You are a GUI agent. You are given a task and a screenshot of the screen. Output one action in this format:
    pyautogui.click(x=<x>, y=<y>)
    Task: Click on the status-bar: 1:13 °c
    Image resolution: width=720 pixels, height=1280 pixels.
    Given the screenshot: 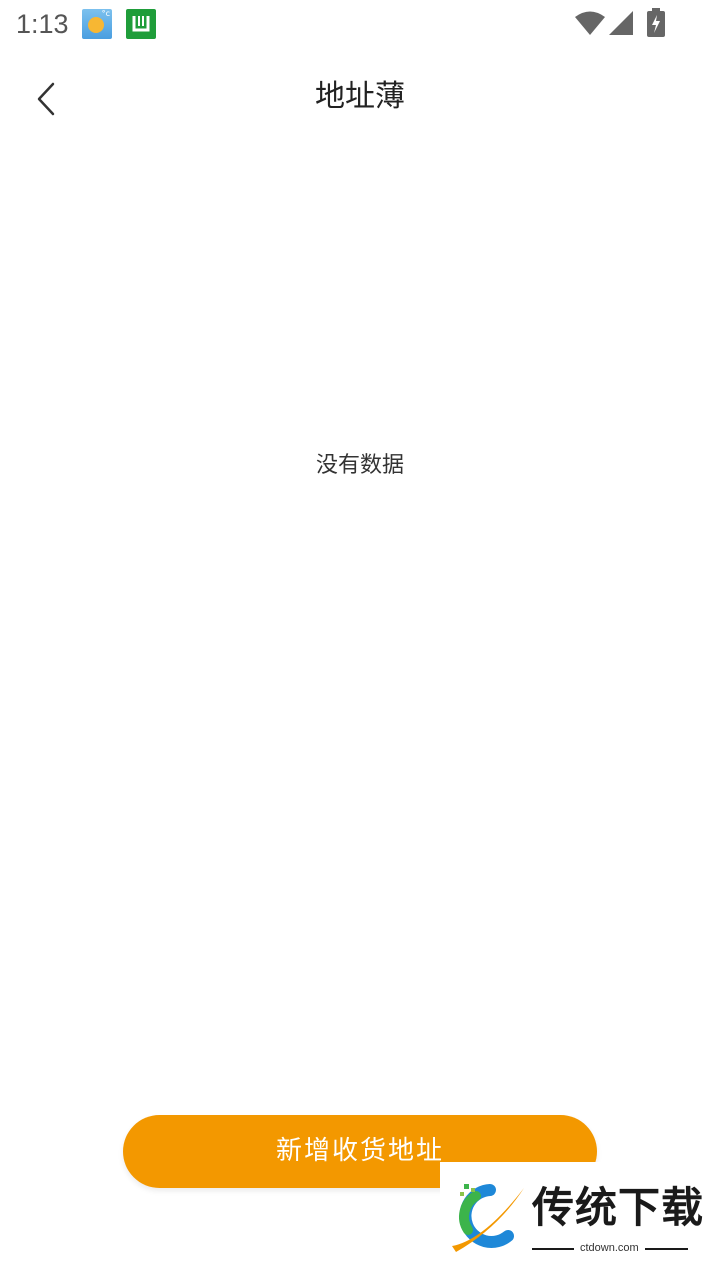 What is the action you would take?
    pyautogui.click(x=360, y=24)
    